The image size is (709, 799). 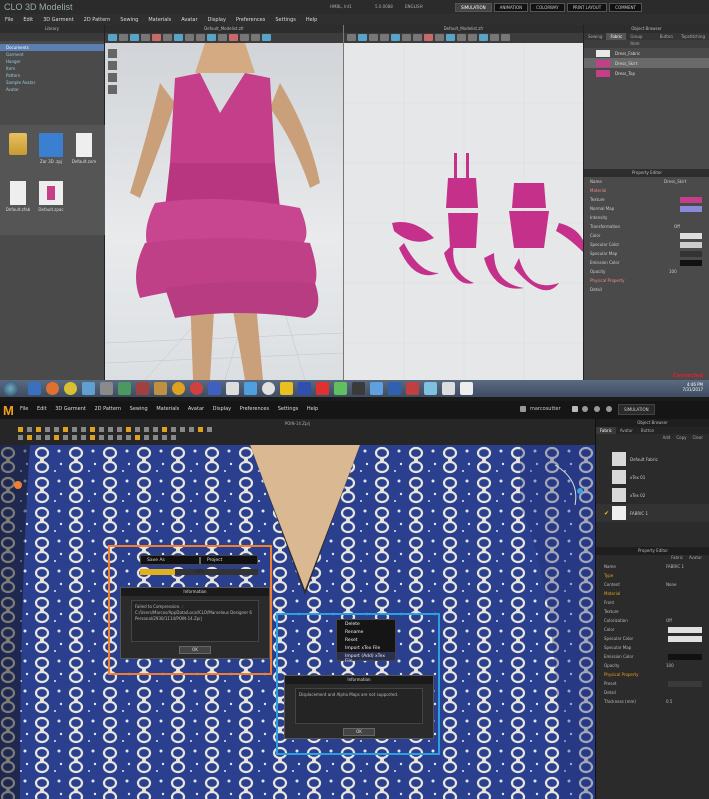 What do you see at coordinates (10, 388) in the screenshot?
I see `start-button-icon` at bounding box center [10, 388].